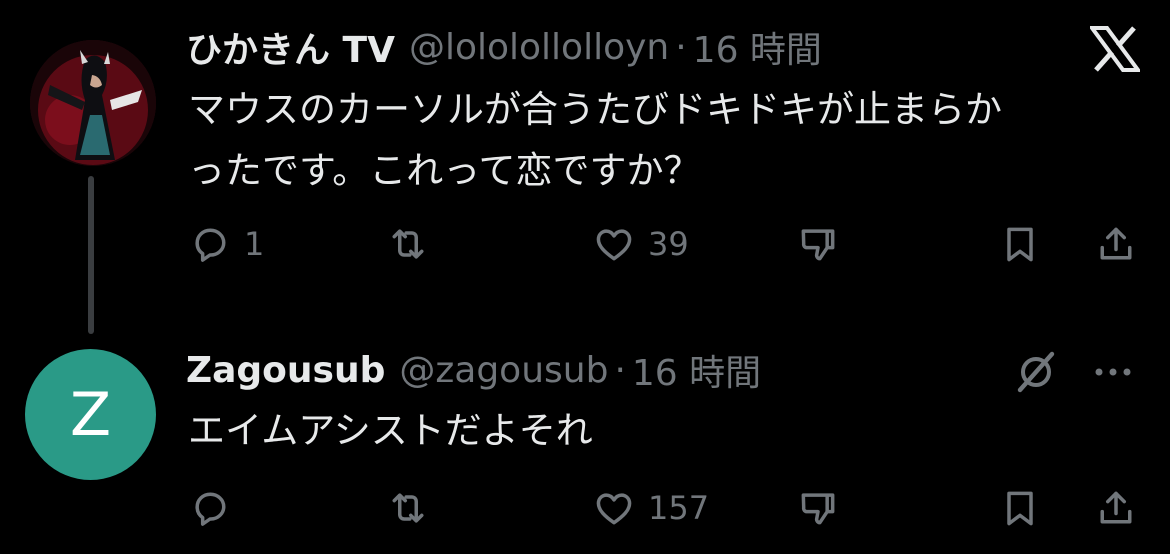 The image size is (1170, 554). I want to click on tweet-text-line-1: マウスのカーソルが合うたびドキドキが止まらか, so click(595, 109).